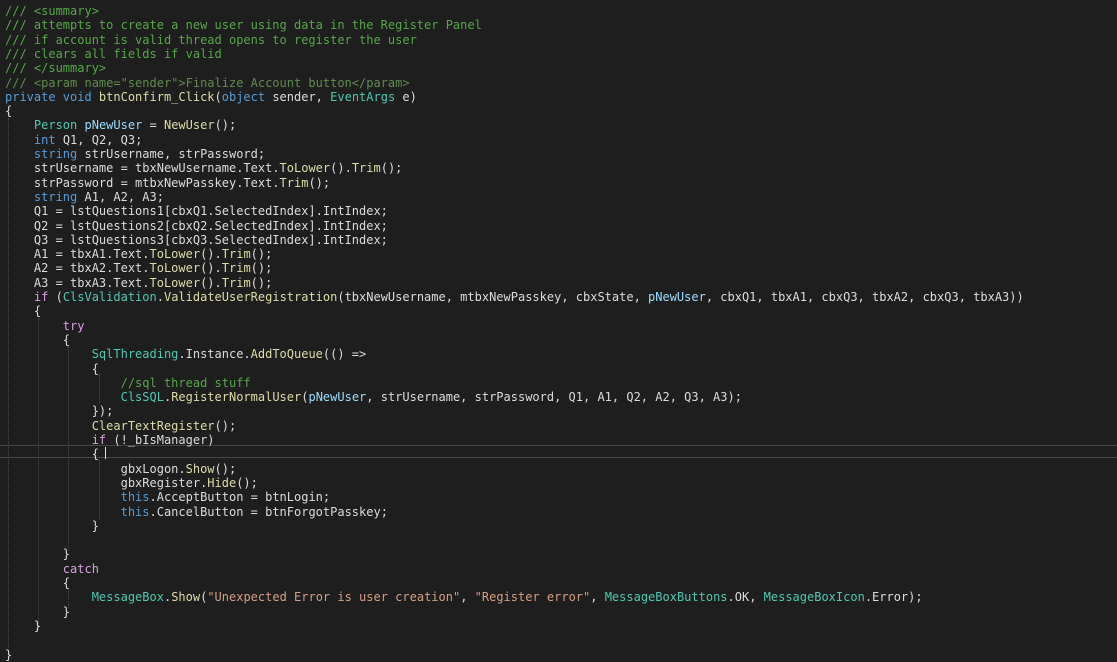 The image size is (1117, 662). I want to click on code-token-default: sender,, so click(298, 96).